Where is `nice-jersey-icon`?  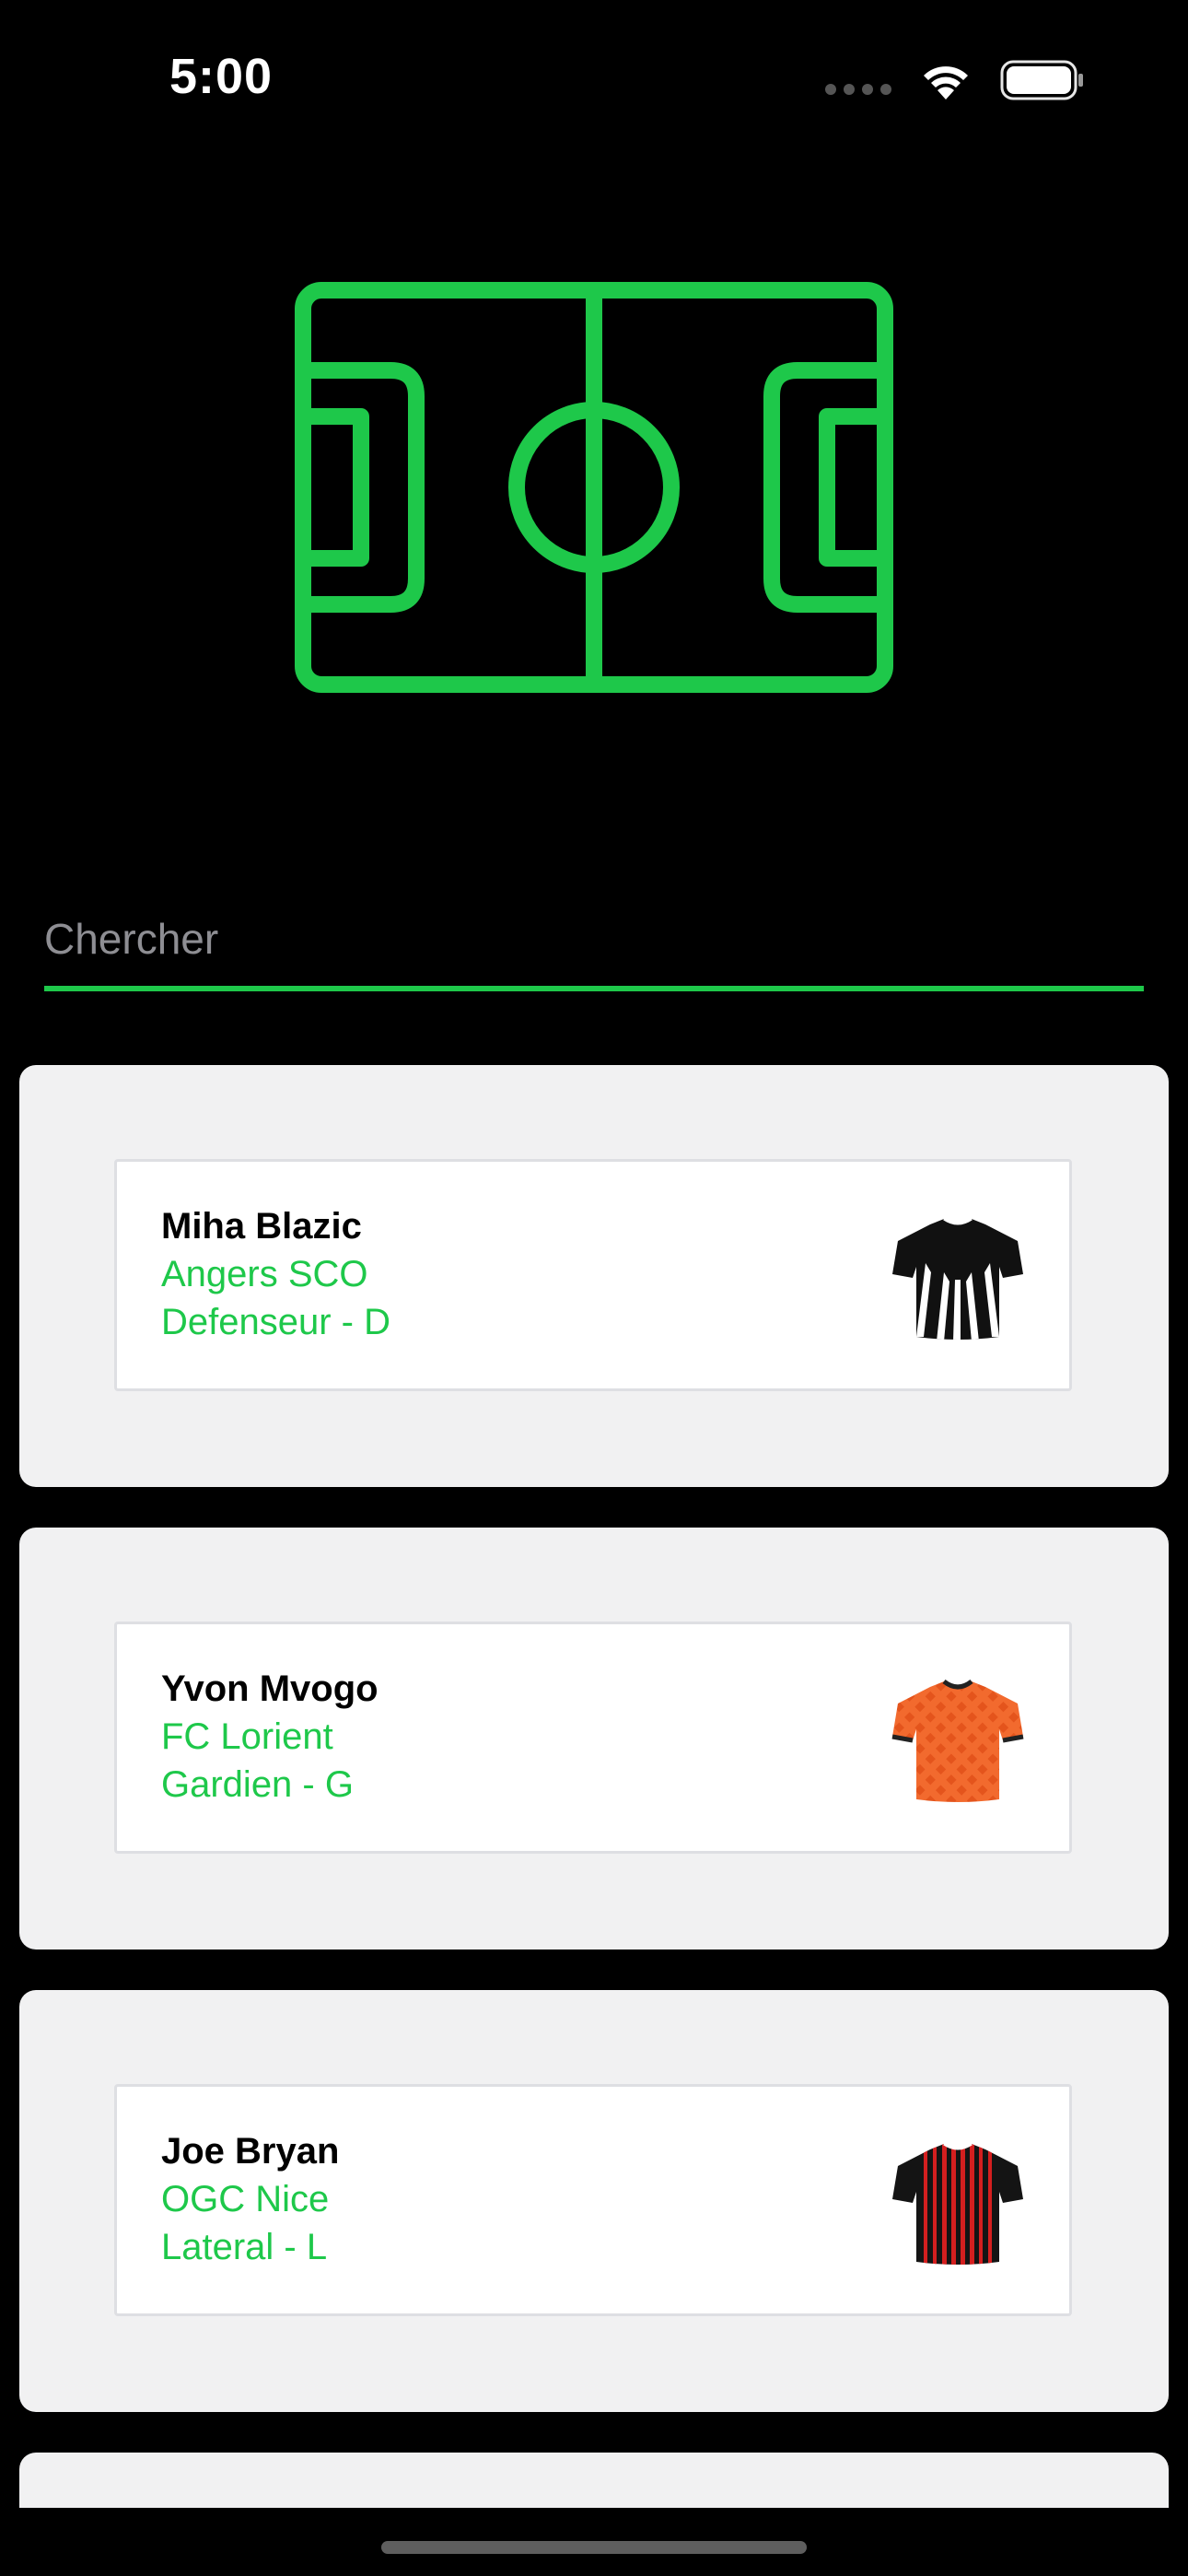 nice-jersey-icon is located at coordinates (957, 2203).